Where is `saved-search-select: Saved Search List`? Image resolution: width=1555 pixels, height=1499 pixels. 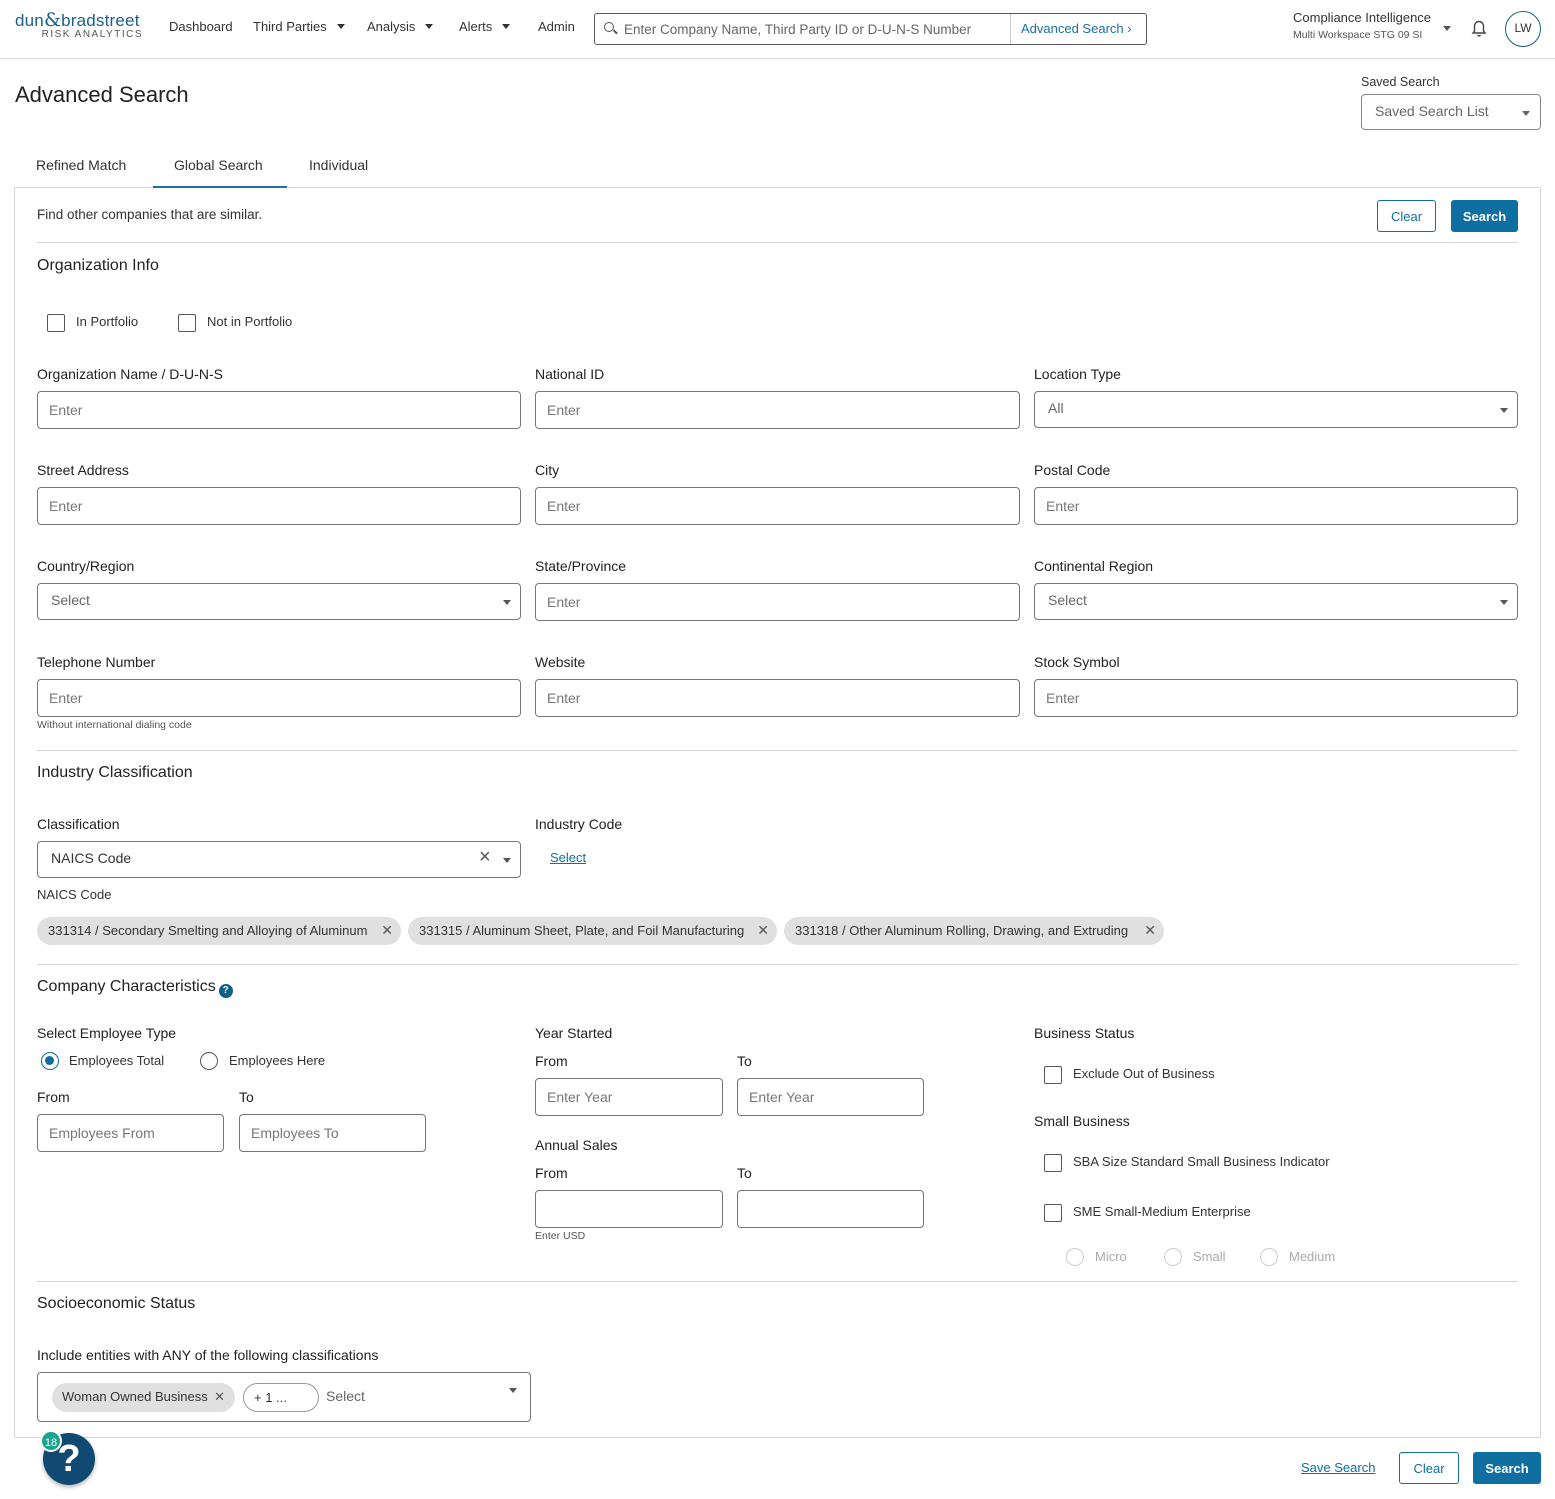
saved-search-select: Saved Search List is located at coordinates (1451, 112).